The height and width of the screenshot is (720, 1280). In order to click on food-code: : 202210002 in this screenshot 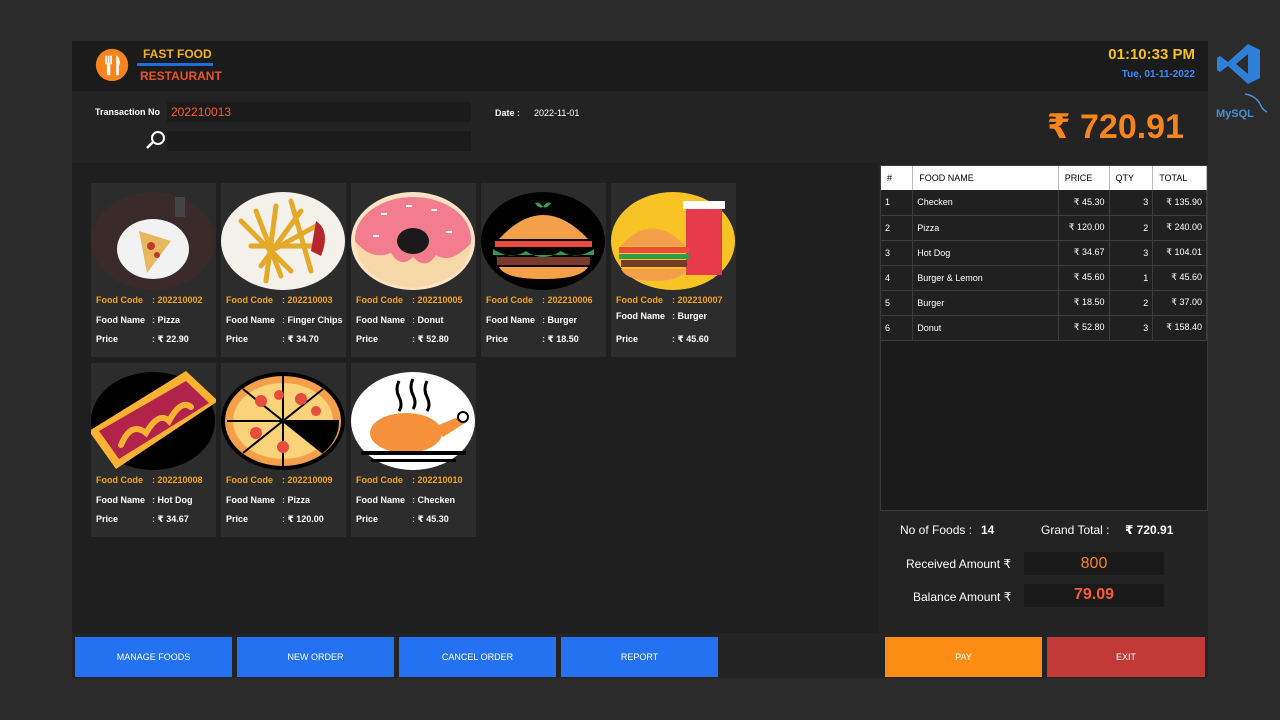, I will do `click(177, 300)`.